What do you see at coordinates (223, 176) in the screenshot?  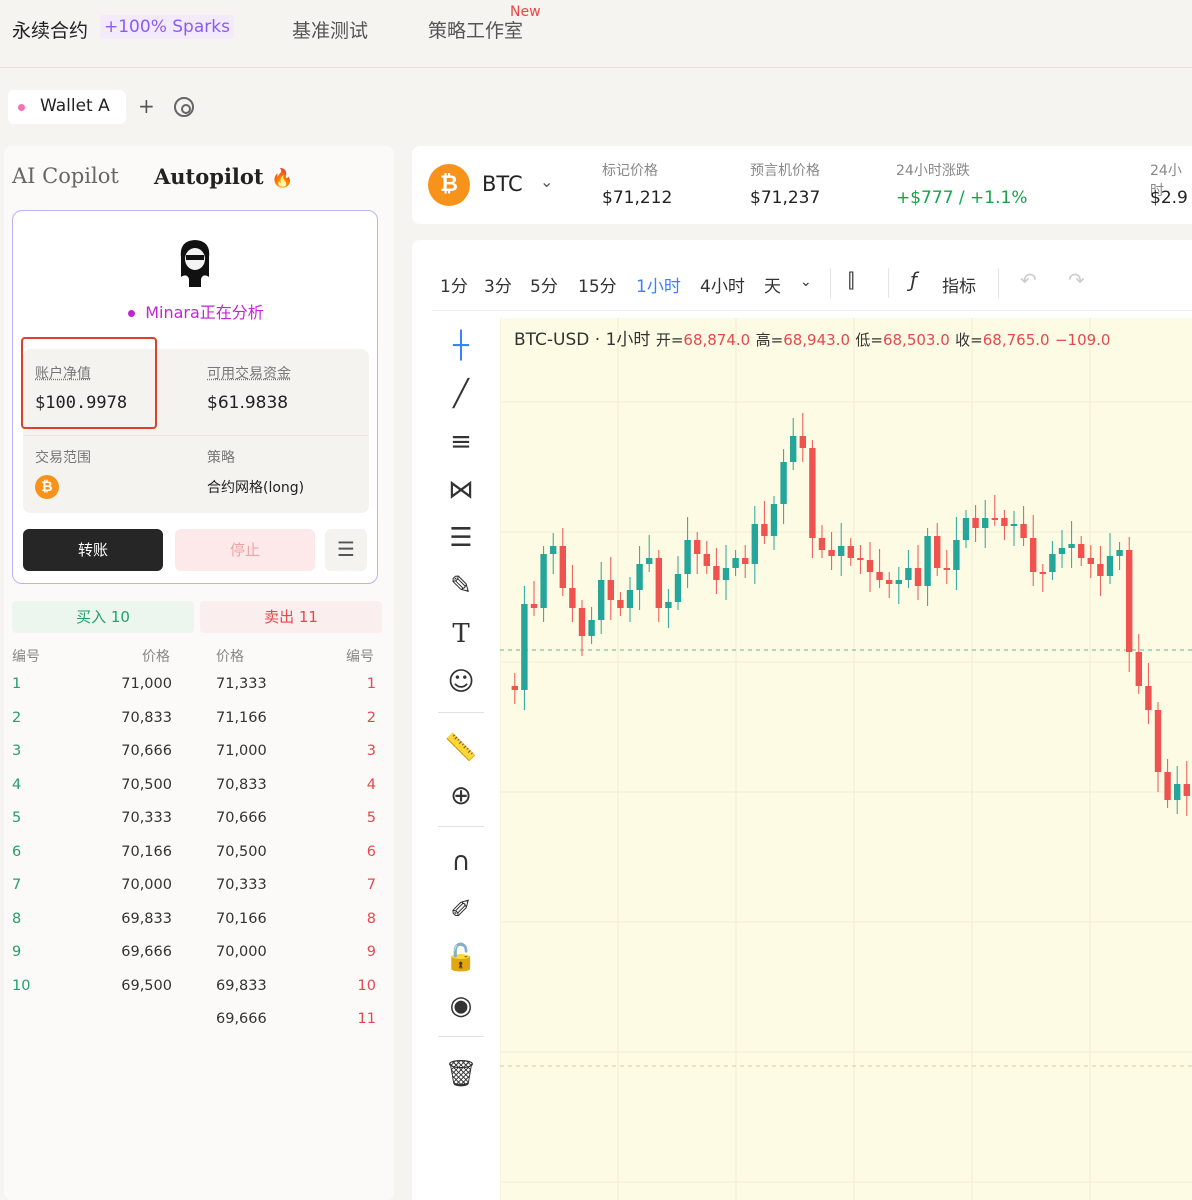 I see `tab-autopilot: Autopilot 🔥` at bounding box center [223, 176].